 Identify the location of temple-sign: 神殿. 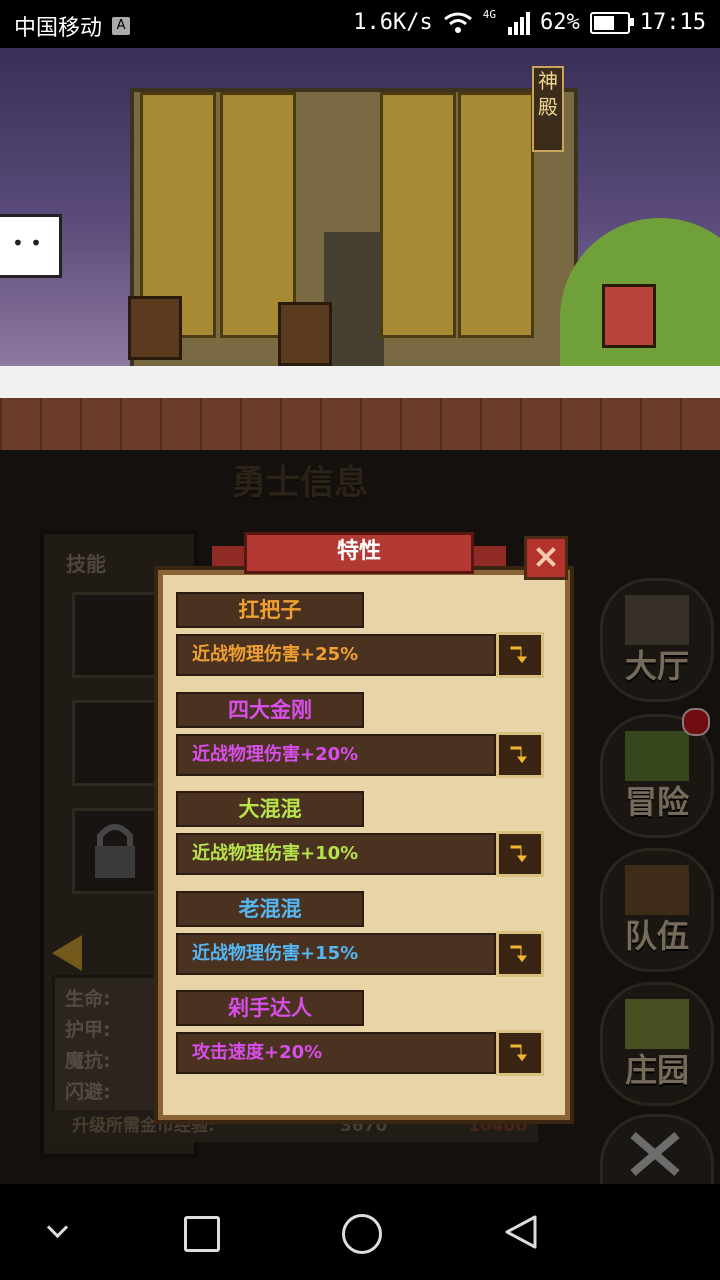
(548, 109).